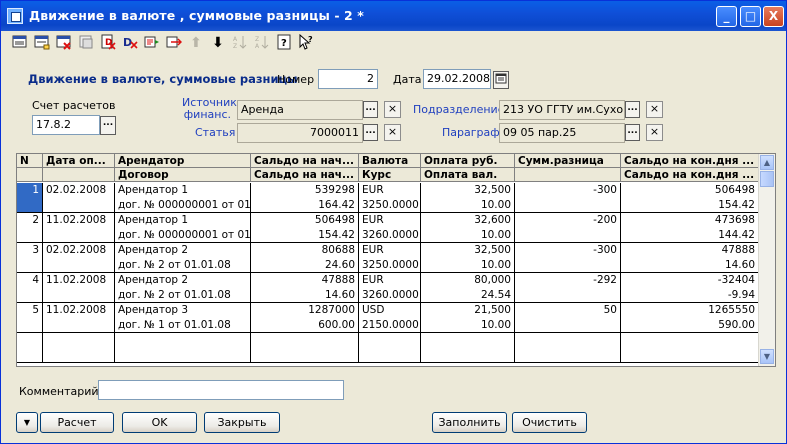 Image resolution: width=787 pixels, height=444 pixels. Describe the element at coordinates (468, 161) in the screenshot. I see `column-header: Оплата руб.` at that location.